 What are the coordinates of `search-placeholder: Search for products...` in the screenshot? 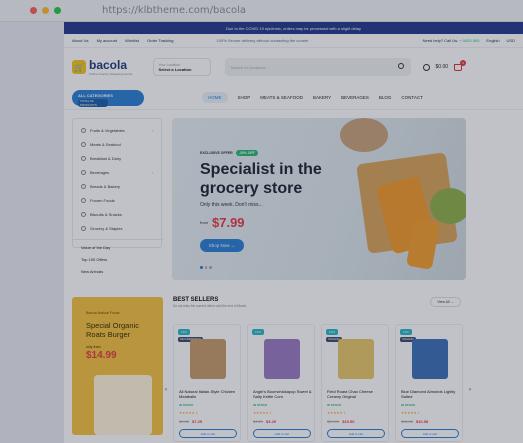 It's located at (249, 67).